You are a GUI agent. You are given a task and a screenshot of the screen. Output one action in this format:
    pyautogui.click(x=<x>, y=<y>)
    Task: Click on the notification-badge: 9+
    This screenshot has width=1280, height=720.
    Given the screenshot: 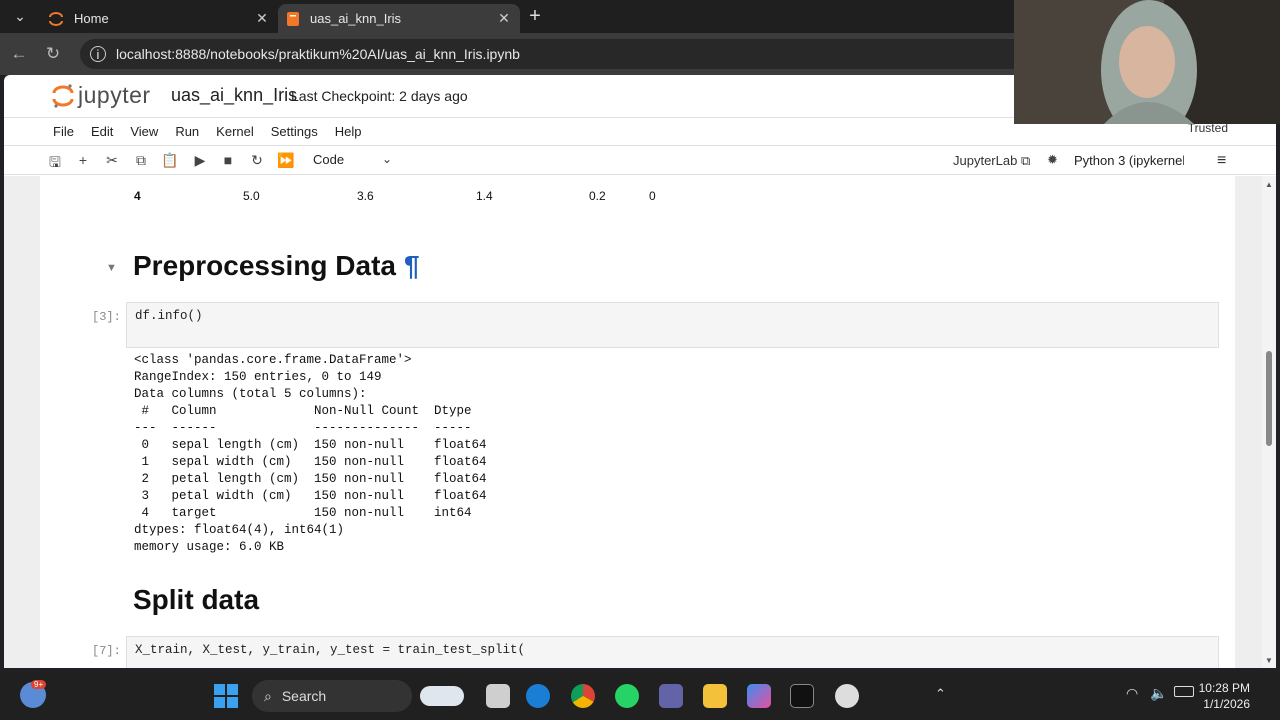 What is the action you would take?
    pyautogui.click(x=39, y=684)
    